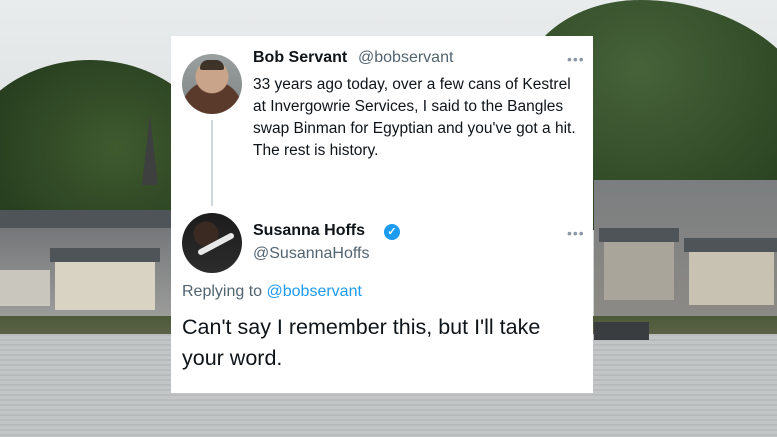  Describe the element at coordinates (392, 232) in the screenshot. I see `verified-badge-icon: ✓` at that location.